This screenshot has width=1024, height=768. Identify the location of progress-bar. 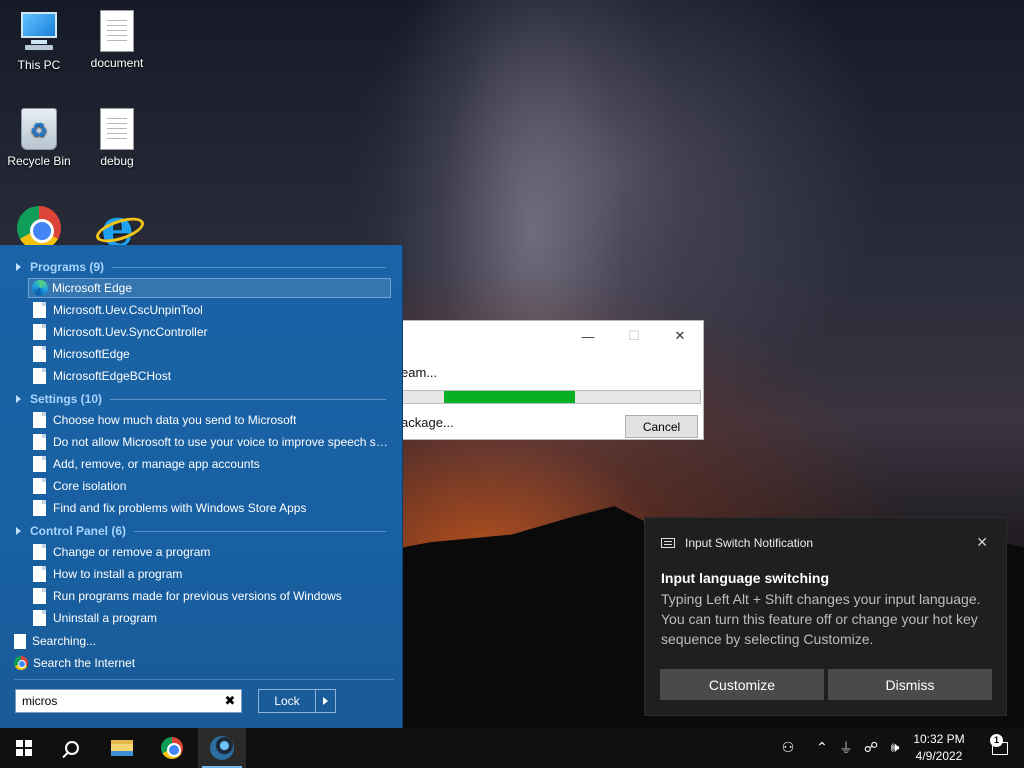
(551, 397).